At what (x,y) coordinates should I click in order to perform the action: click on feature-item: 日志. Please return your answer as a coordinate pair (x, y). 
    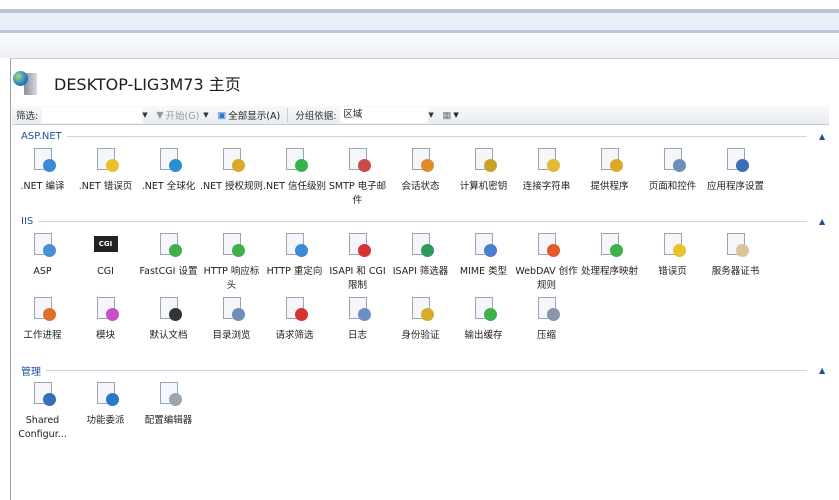
    Looking at the image, I should click on (357, 319).